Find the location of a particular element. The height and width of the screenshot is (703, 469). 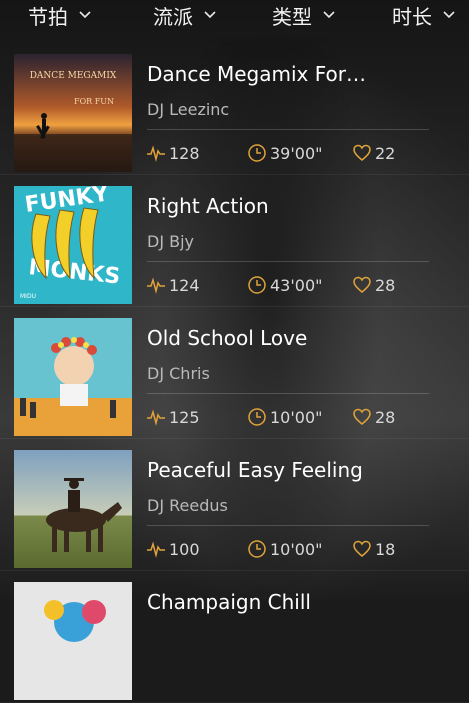

filter-duration: 时长 is located at coordinates (424, 15).